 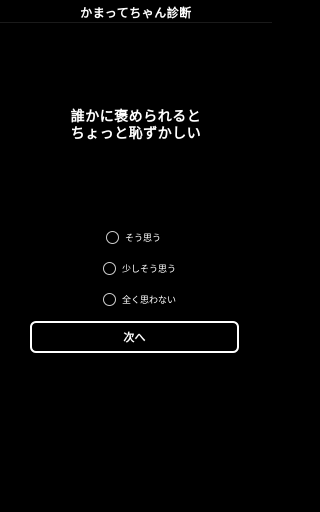 What do you see at coordinates (134, 337) in the screenshot?
I see `next-button: 次へ` at bounding box center [134, 337].